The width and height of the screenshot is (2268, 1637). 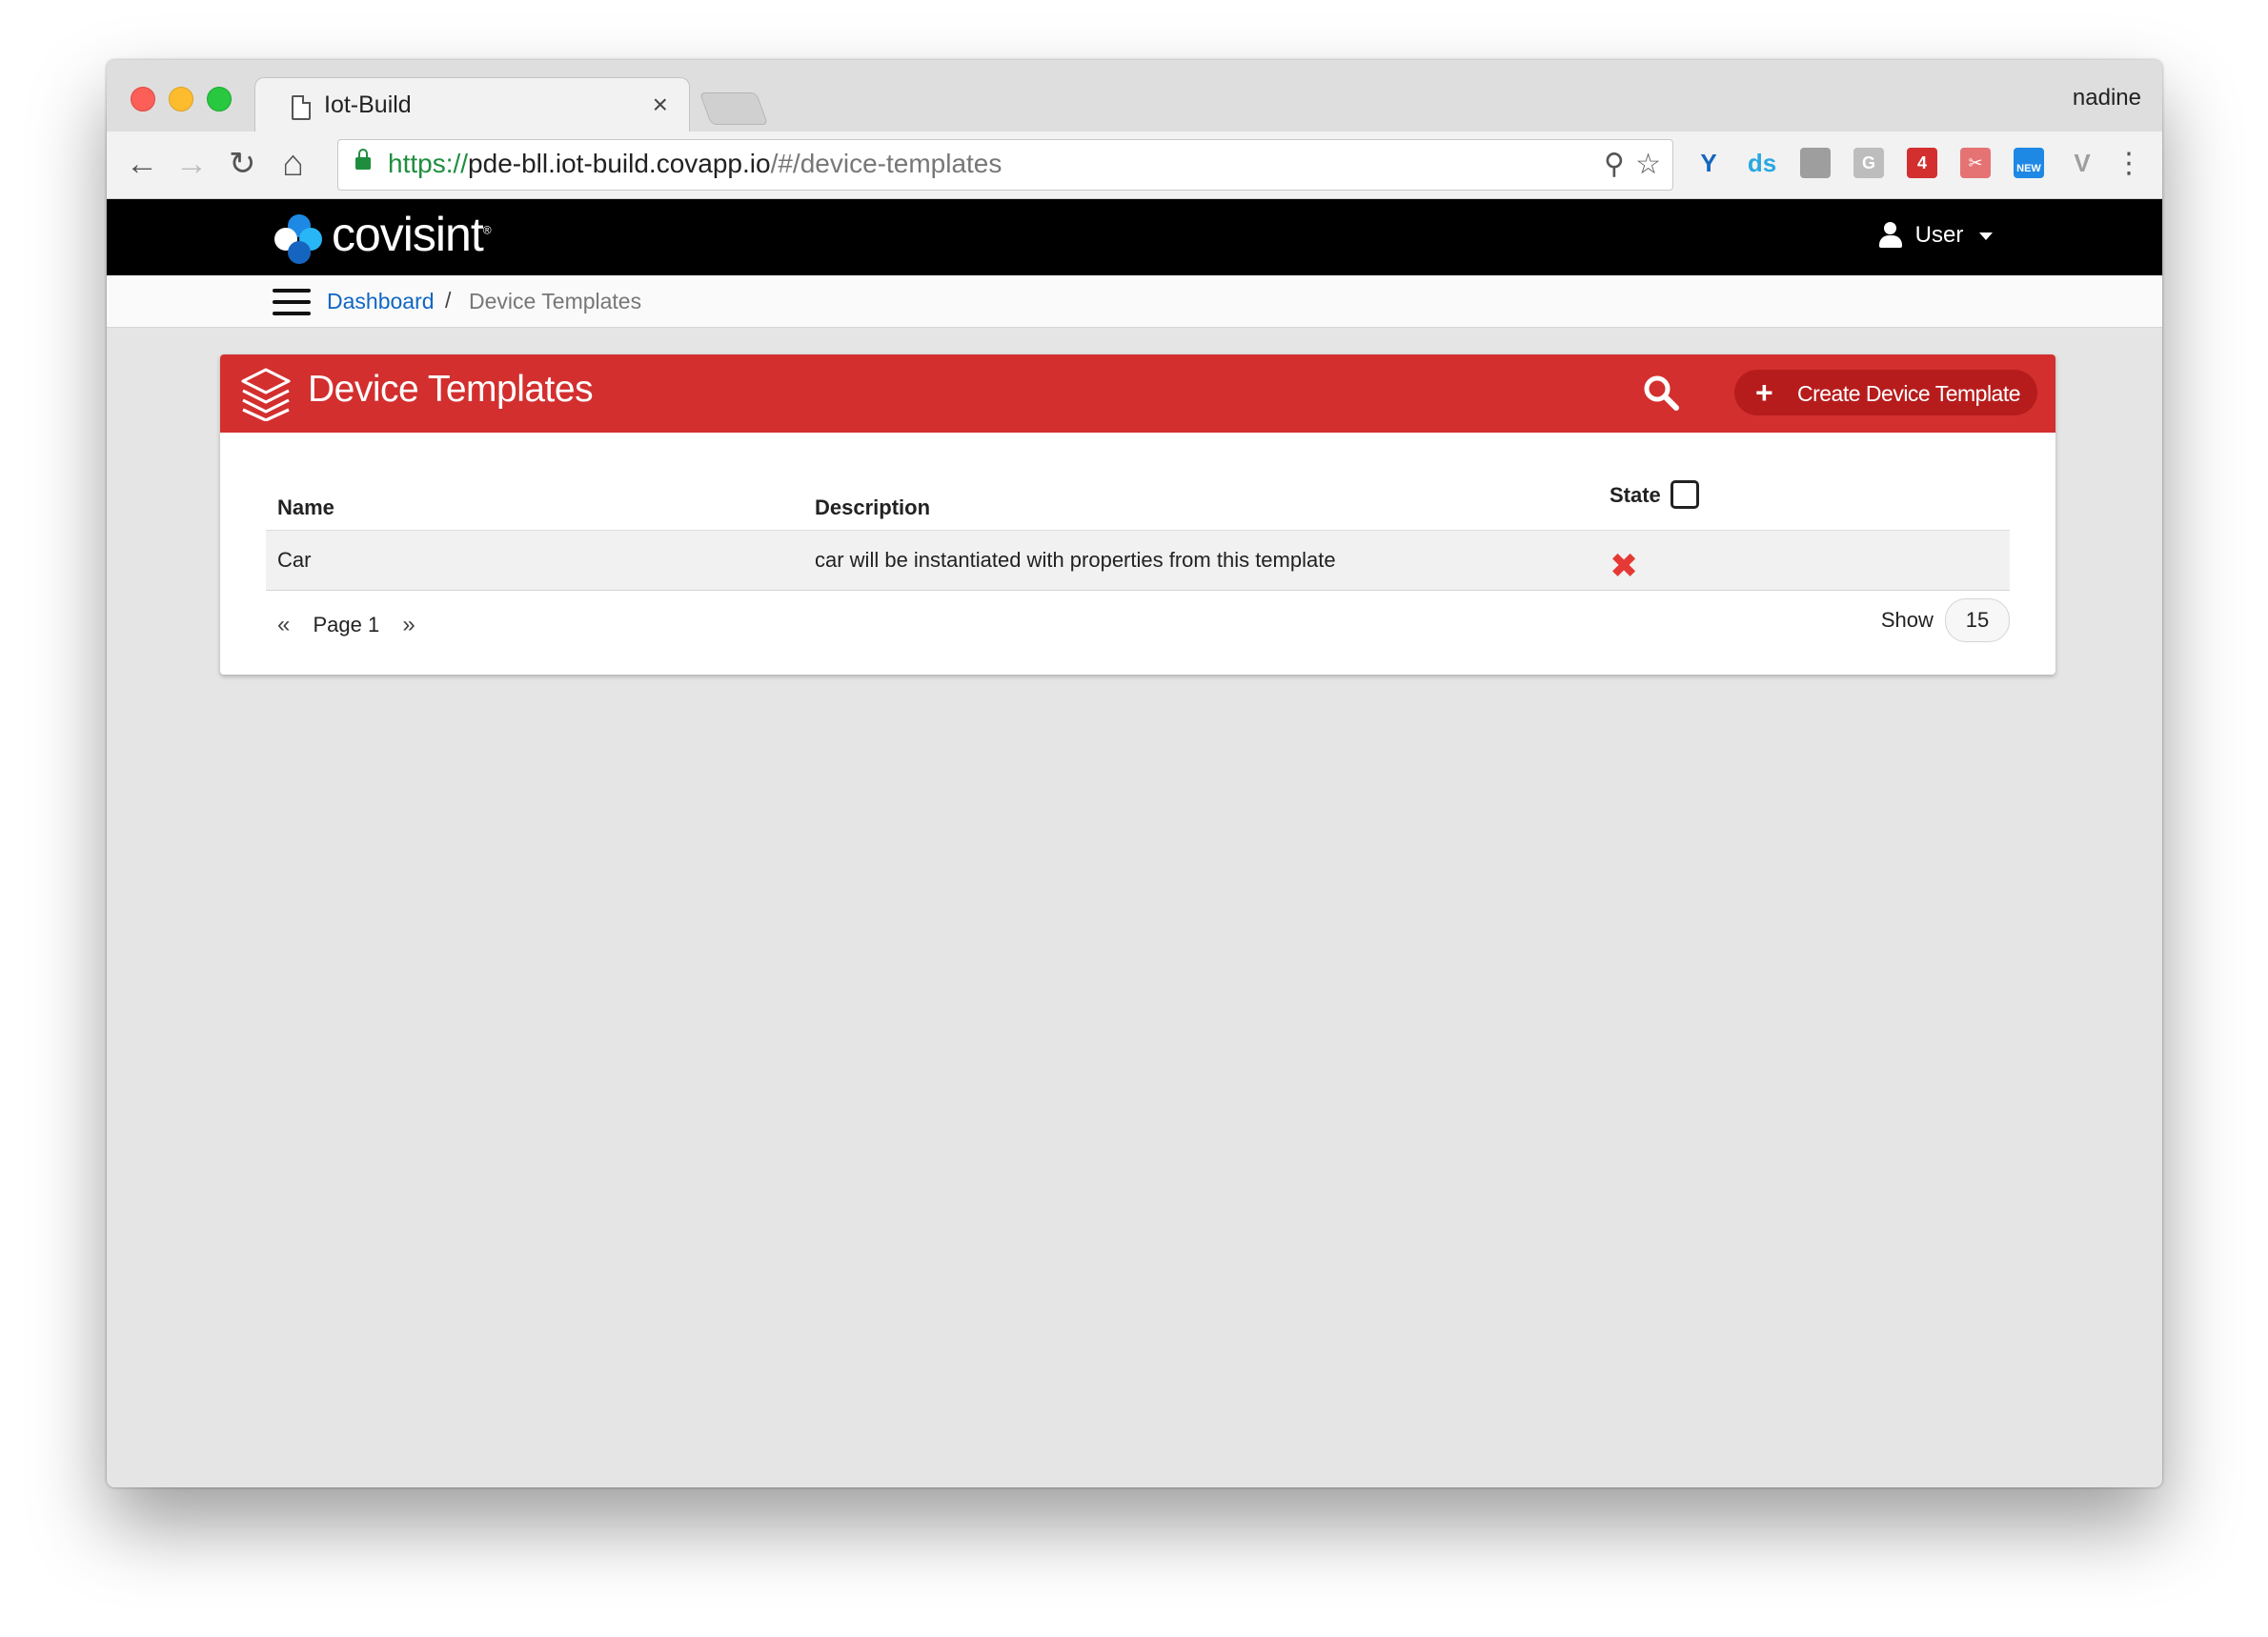 I want to click on home-button: ⌂, so click(x=293, y=164).